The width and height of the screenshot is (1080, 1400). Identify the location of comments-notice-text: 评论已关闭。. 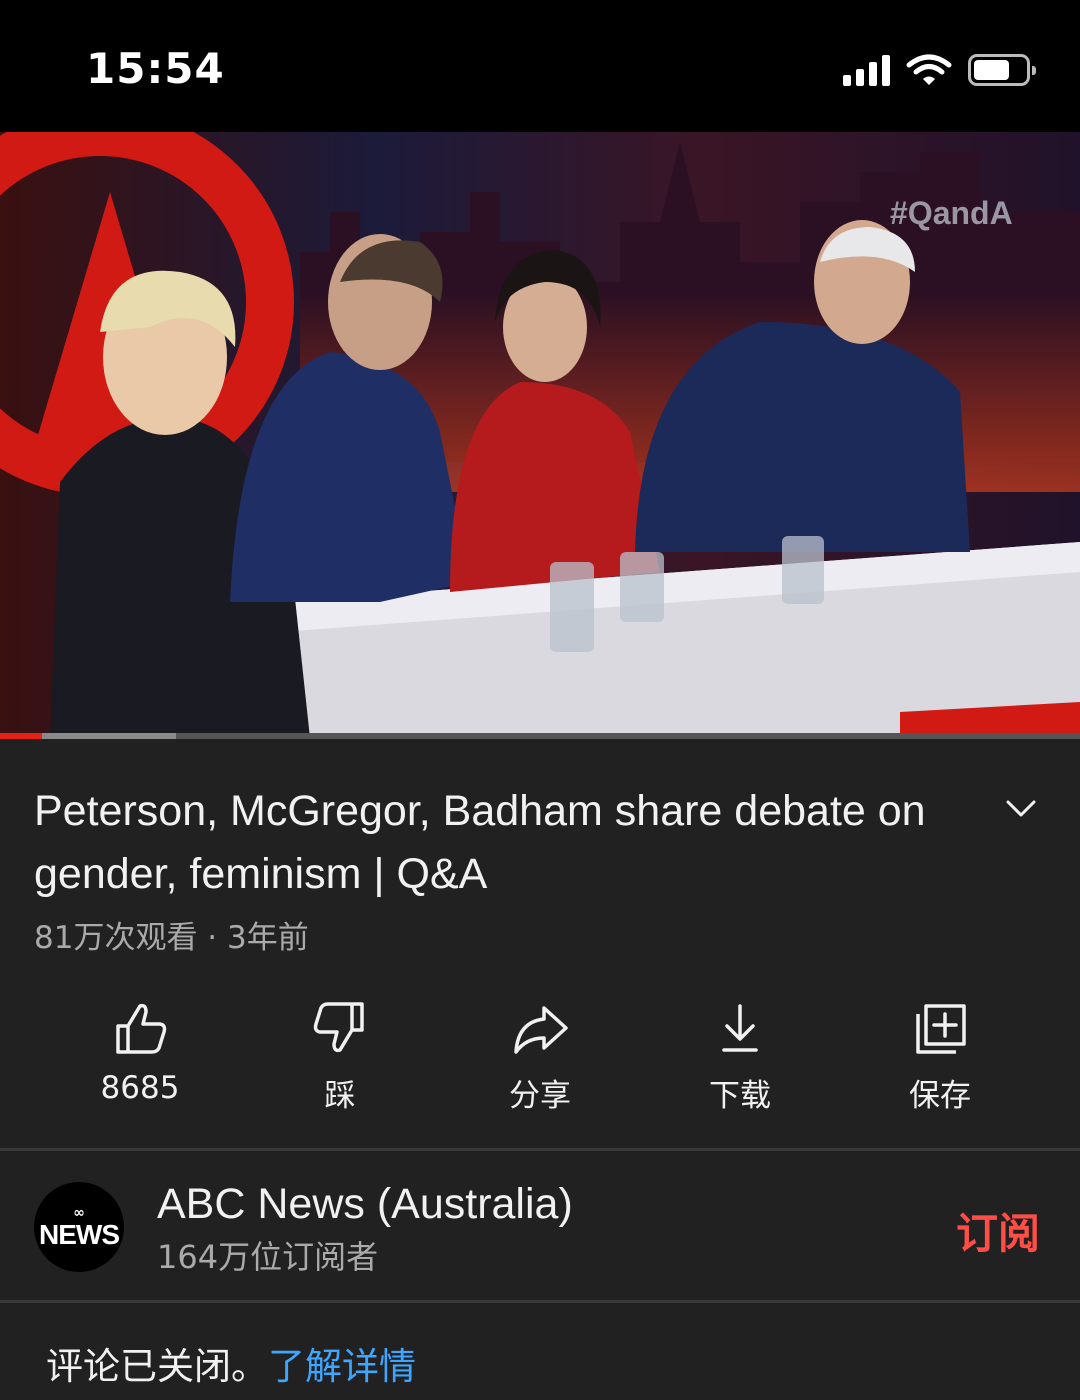
(157, 1366).